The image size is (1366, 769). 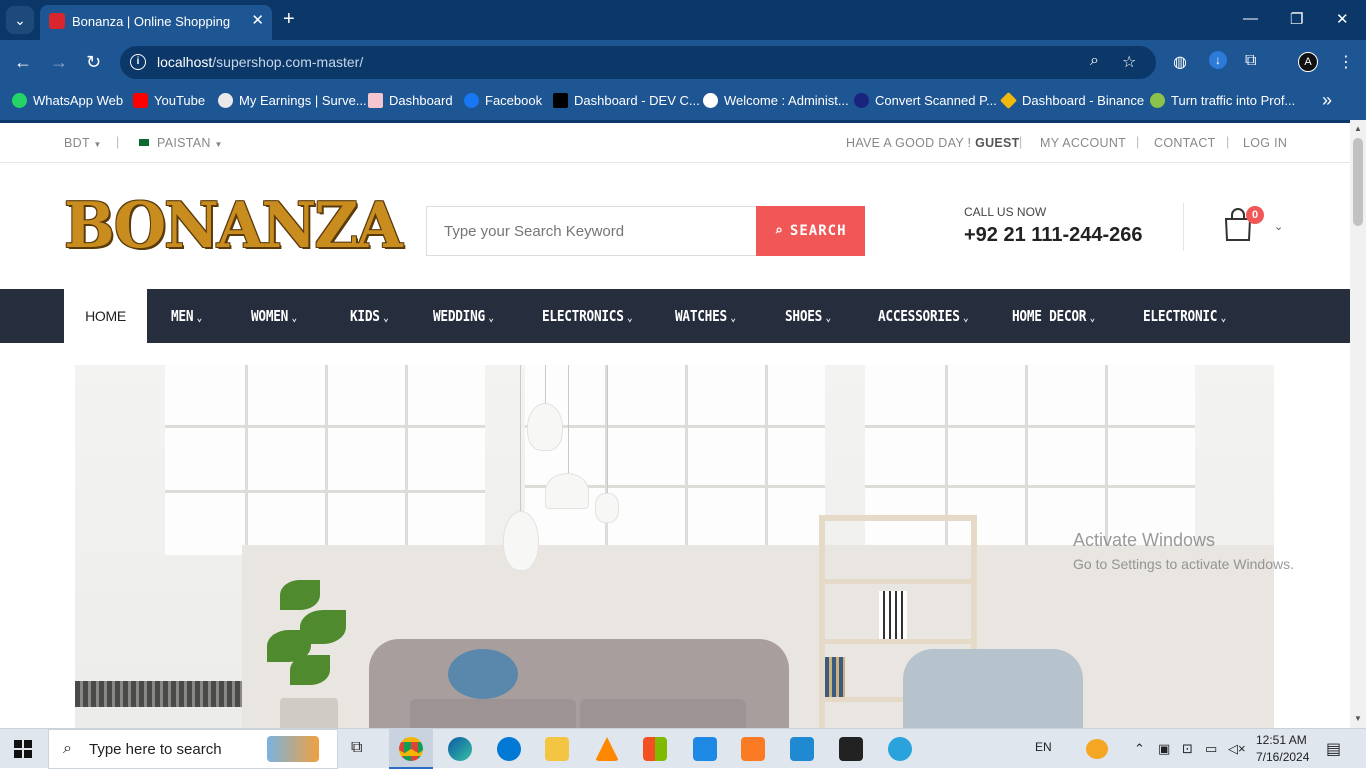 What do you see at coordinates (1218, 60) in the screenshot?
I see `download-icon: ↓` at bounding box center [1218, 60].